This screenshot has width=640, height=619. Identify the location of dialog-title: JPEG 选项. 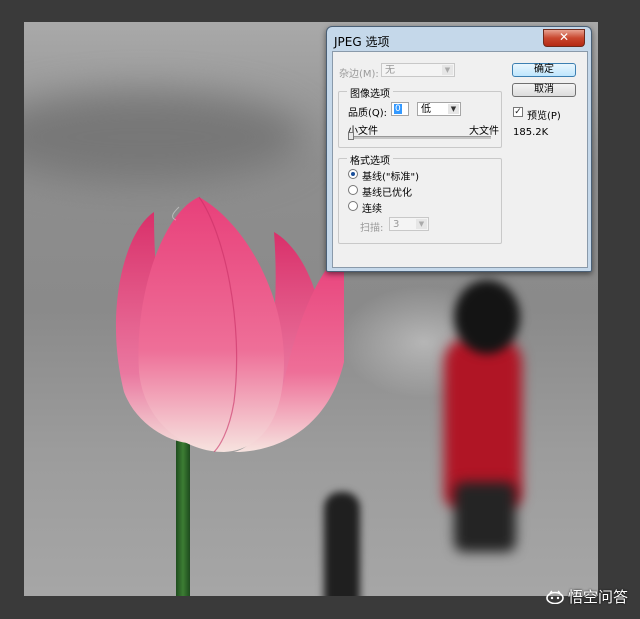
(362, 42).